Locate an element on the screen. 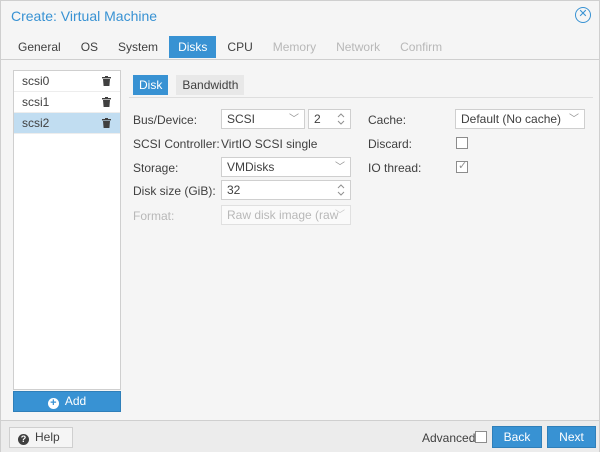 The image size is (600, 452). subtab-bandwidth: Bandwidth is located at coordinates (210, 85).